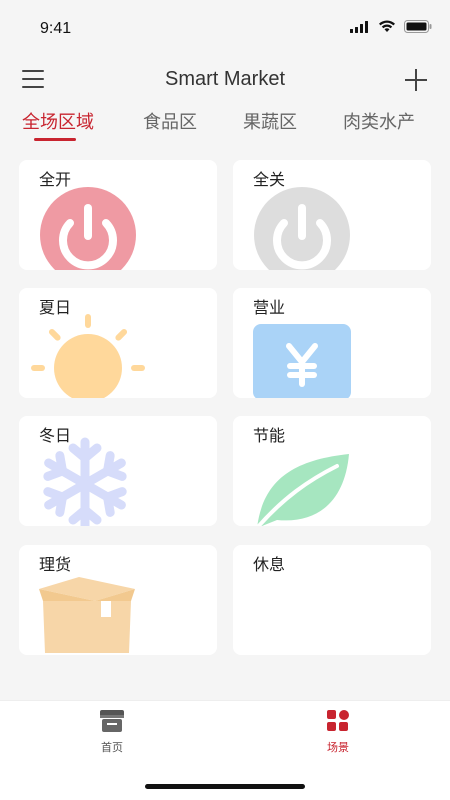 This screenshot has height=800, width=450. What do you see at coordinates (88, 228) in the screenshot?
I see `power-on-icon` at bounding box center [88, 228].